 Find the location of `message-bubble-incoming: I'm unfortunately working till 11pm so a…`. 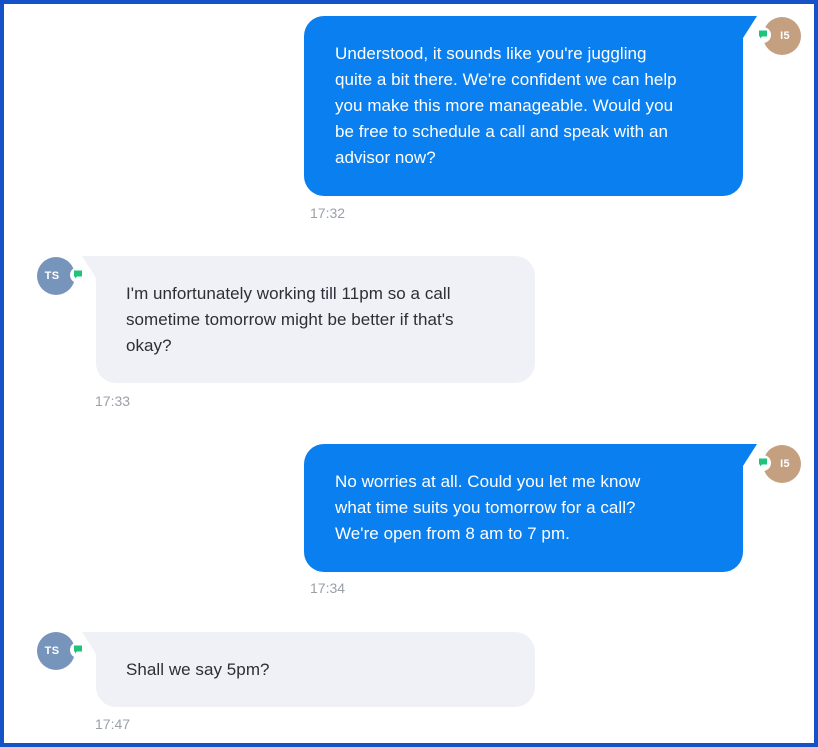

message-bubble-incoming: I'm unfortunately working till 11pm so a… is located at coordinates (308, 319).